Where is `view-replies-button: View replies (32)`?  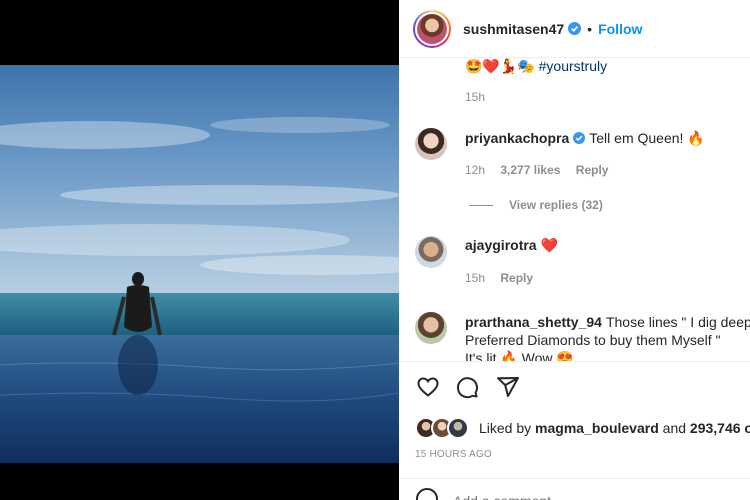 view-replies-button: View replies (32) is located at coordinates (536, 205).